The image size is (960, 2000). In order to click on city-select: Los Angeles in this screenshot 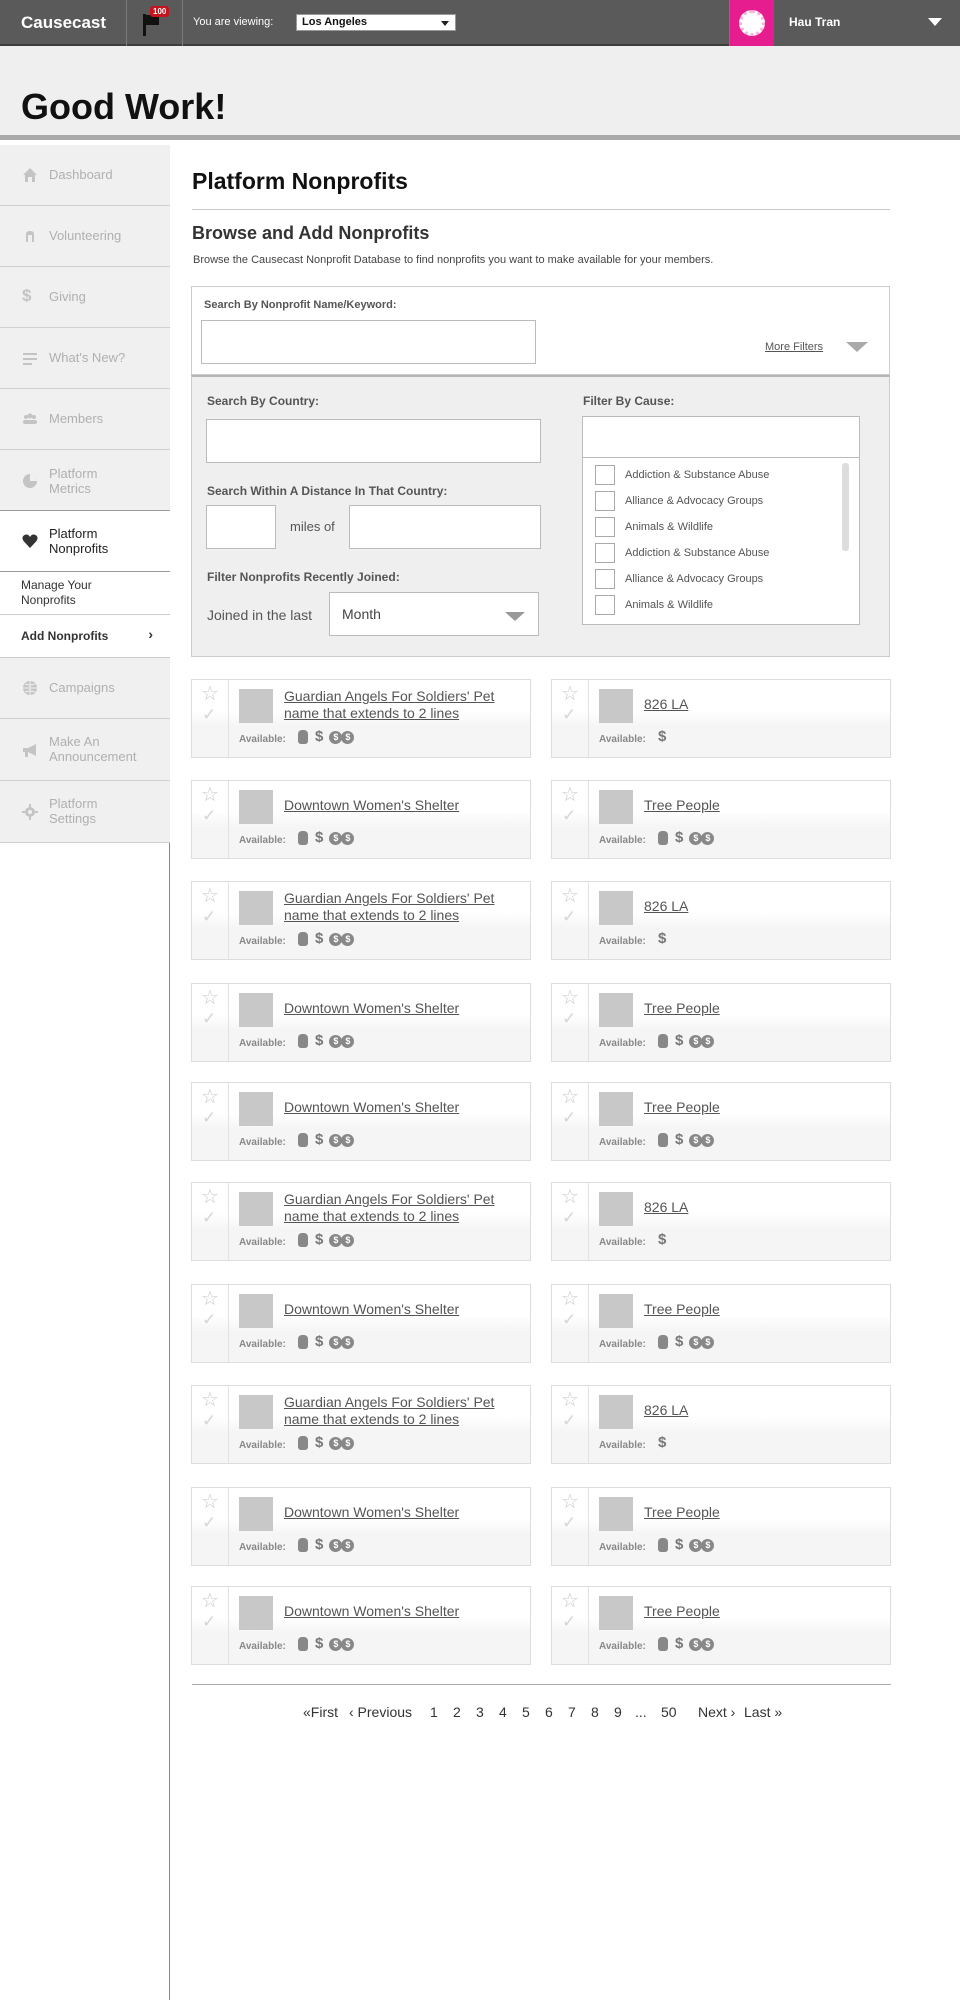, I will do `click(376, 22)`.